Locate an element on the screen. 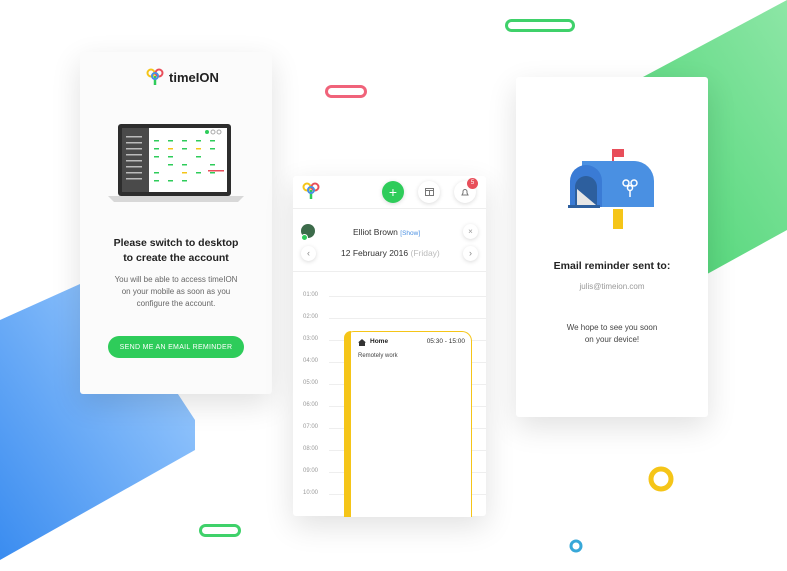  date-label: 12 February 2016 is located at coordinates (375, 253).